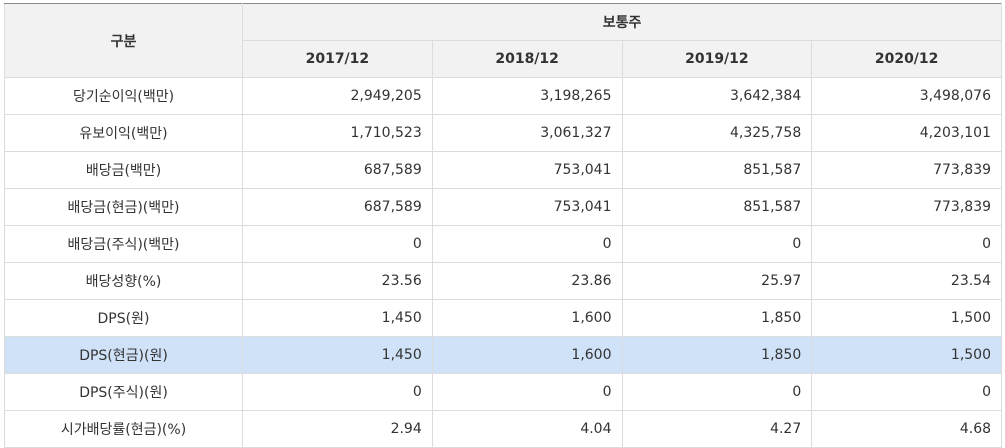 The image size is (1005, 448). Describe the element at coordinates (527, 281) in the screenshot. I see `value-cell: 23.86` at that location.